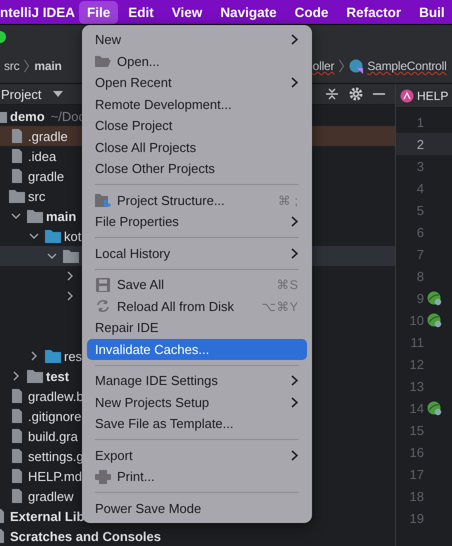  What do you see at coordinates (420, 254) in the screenshot?
I see `line-number: 7` at bounding box center [420, 254].